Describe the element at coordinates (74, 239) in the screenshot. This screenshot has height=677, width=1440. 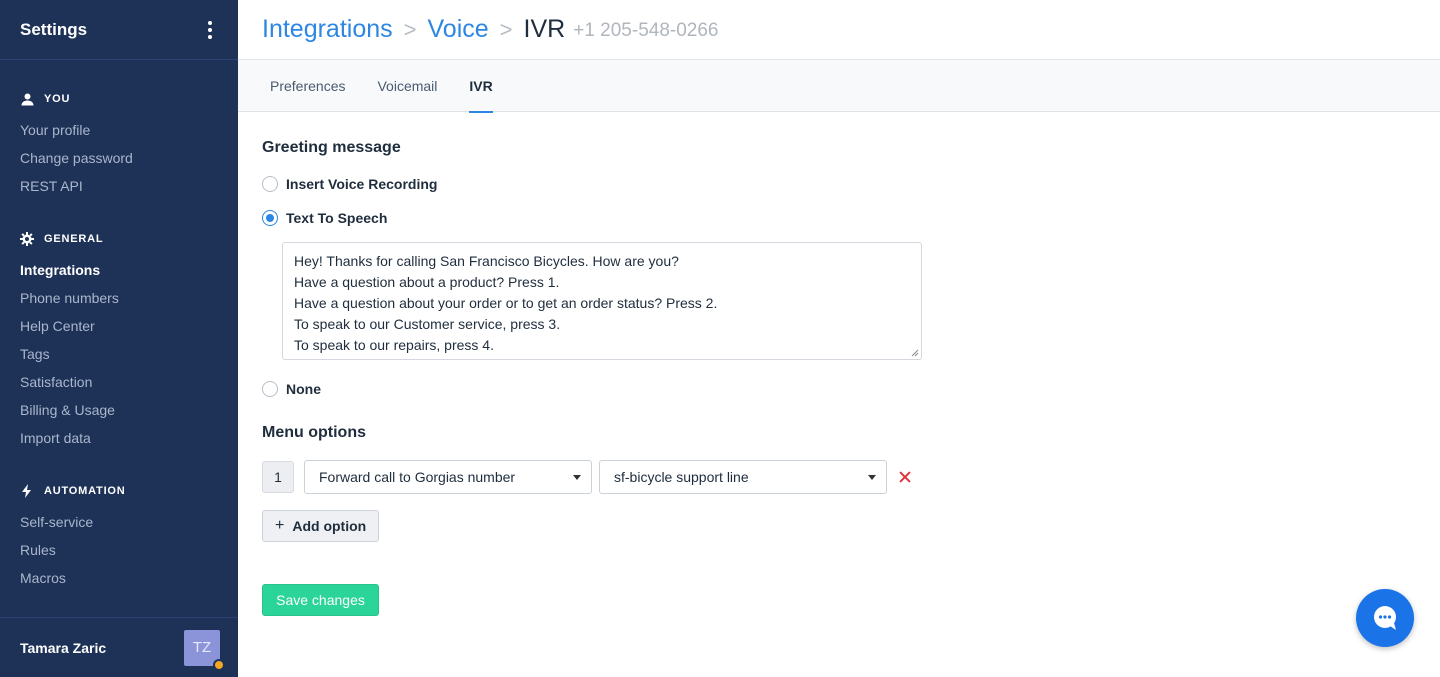
I see `section-label-general: GENERAL` at that location.